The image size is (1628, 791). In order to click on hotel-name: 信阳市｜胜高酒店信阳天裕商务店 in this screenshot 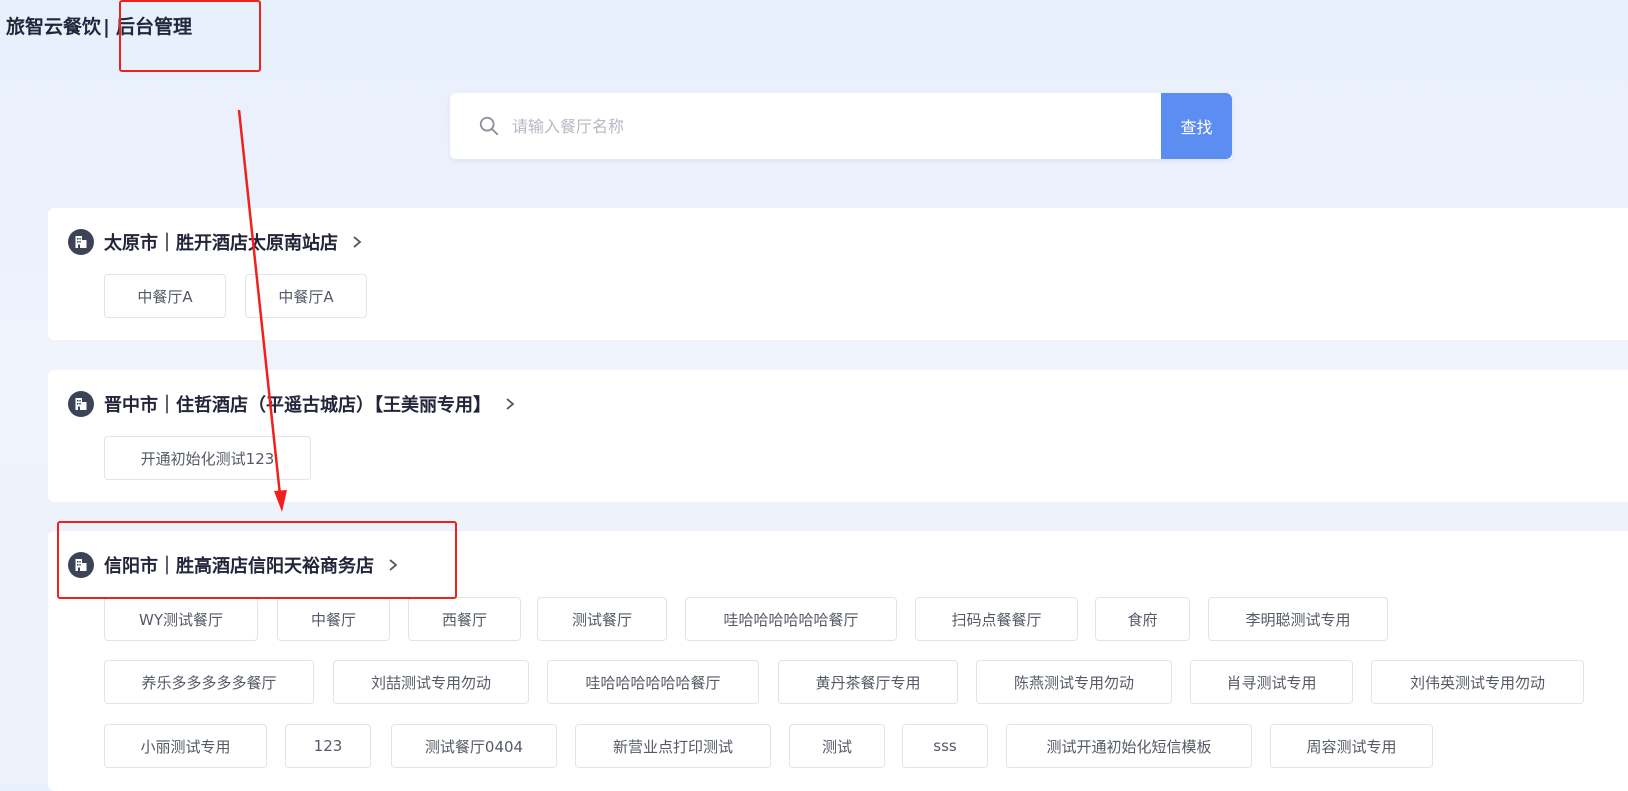, I will do `click(239, 566)`.